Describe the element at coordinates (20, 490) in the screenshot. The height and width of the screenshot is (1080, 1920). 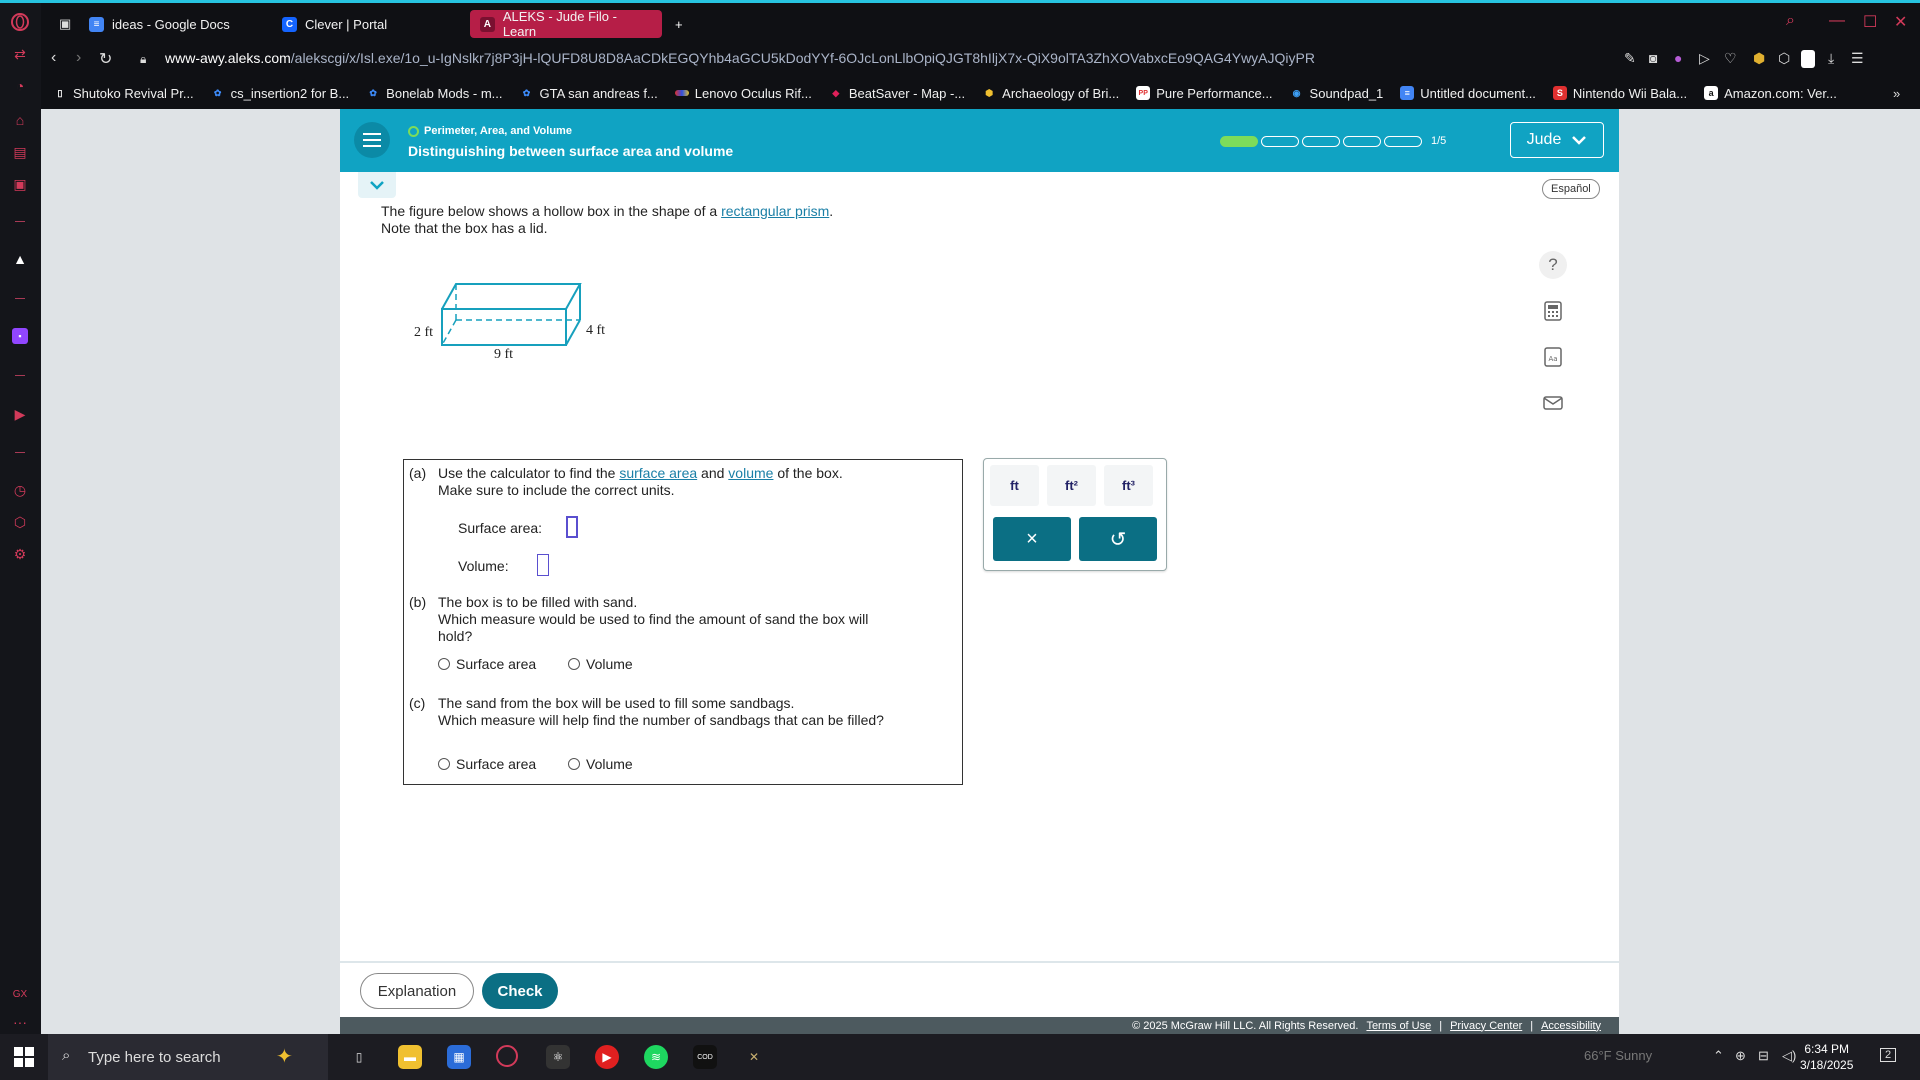
I see `history-icon: ◷` at that location.